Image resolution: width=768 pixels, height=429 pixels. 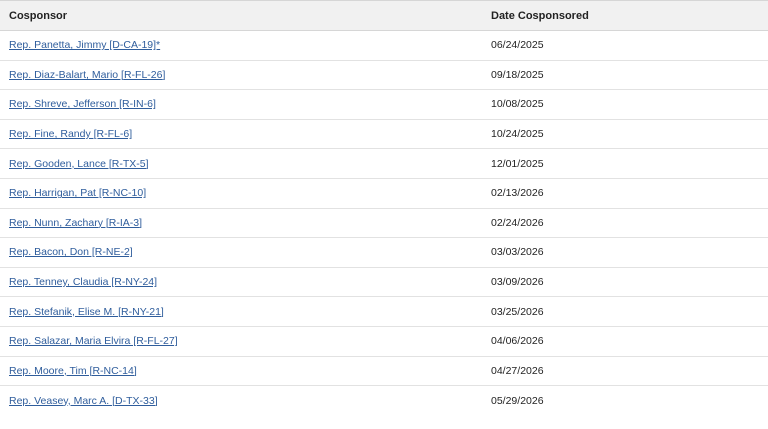 What do you see at coordinates (245, 193) in the screenshot?
I see `cosponsor-cell: Rep. Harrigan, Pat [R-NC-10]` at bounding box center [245, 193].